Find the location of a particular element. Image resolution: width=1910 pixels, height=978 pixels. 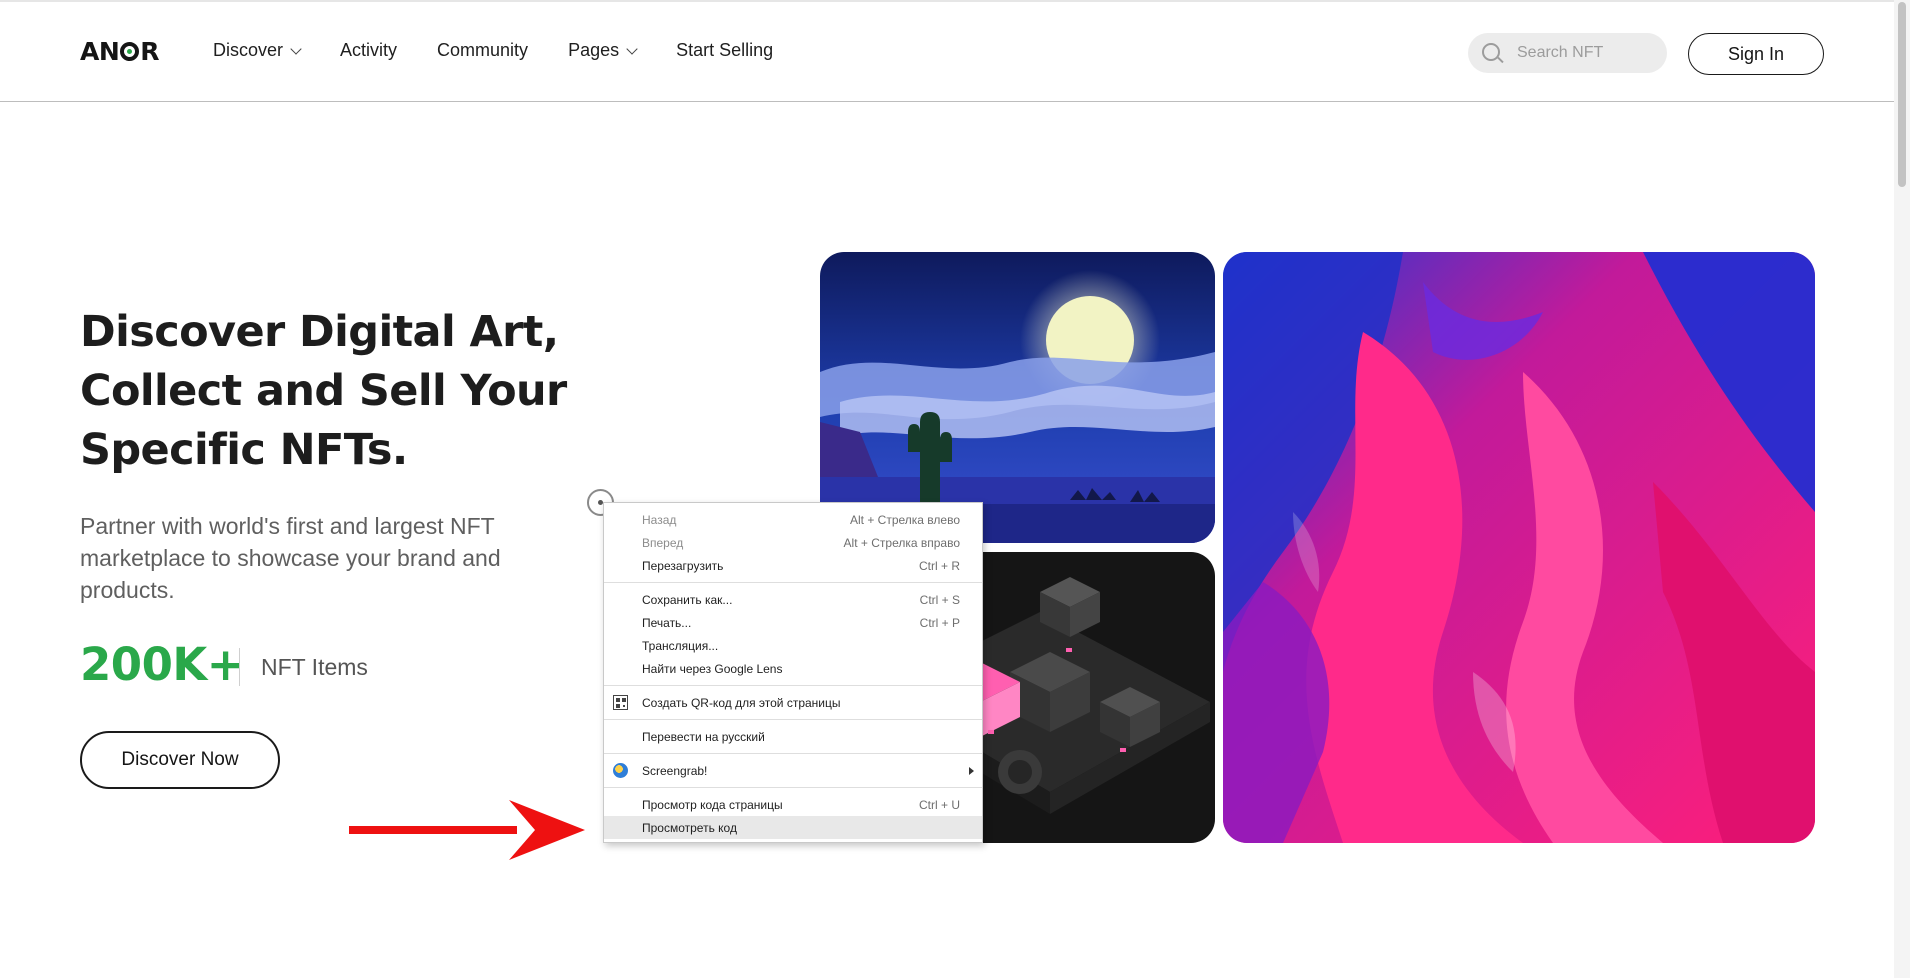

nav-item-label: Activity is located at coordinates (369, 50).